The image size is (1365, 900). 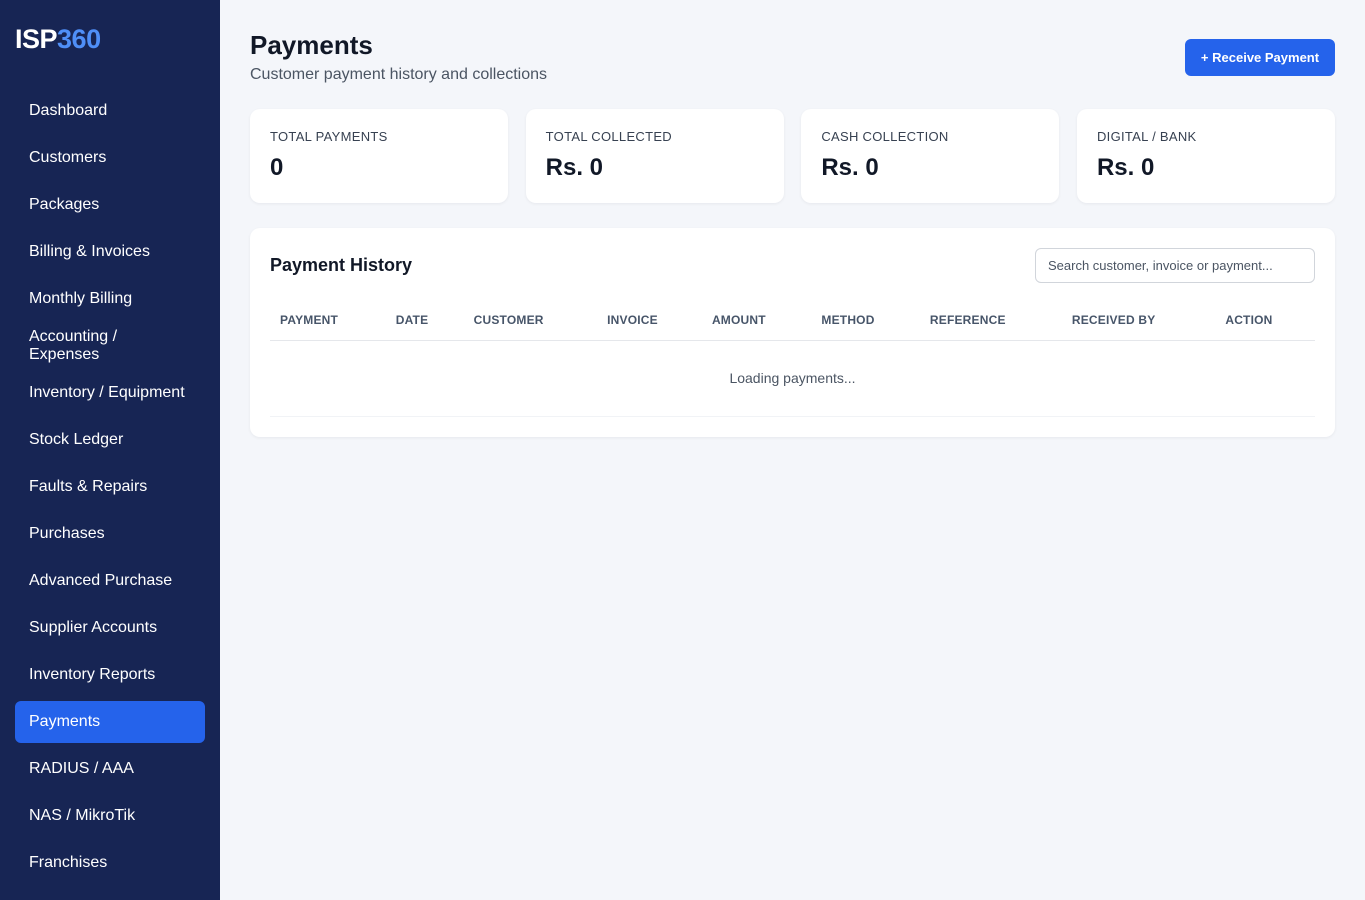 I want to click on stat-value: 0, so click(x=277, y=167).